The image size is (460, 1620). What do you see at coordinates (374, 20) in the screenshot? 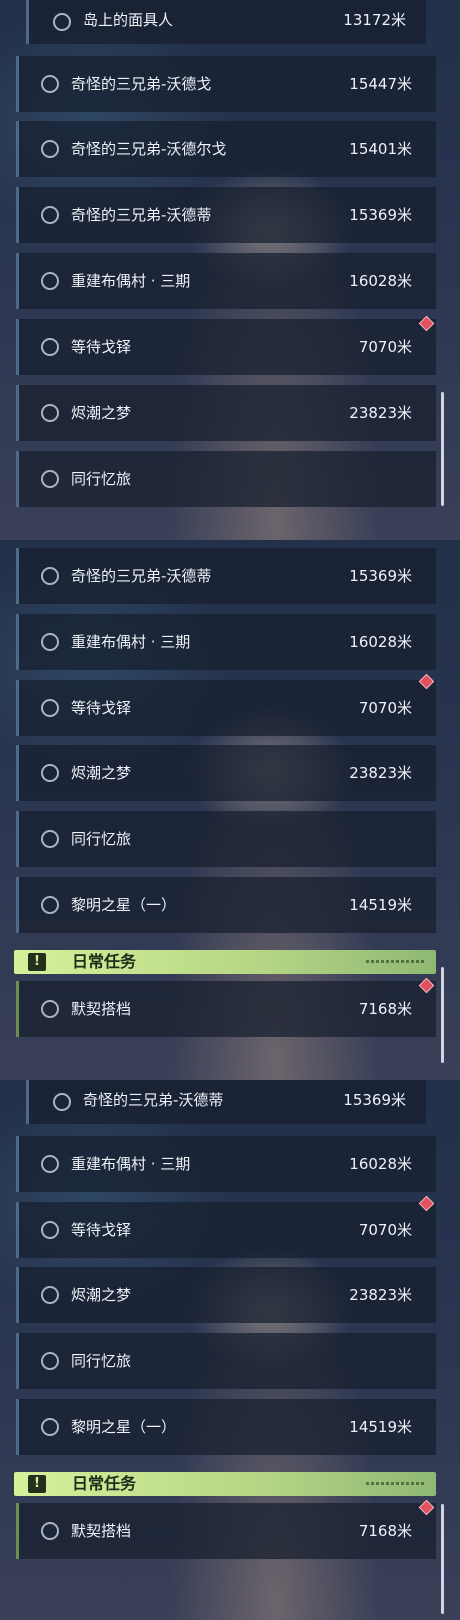
I see `quest-distance: 13172米` at bounding box center [374, 20].